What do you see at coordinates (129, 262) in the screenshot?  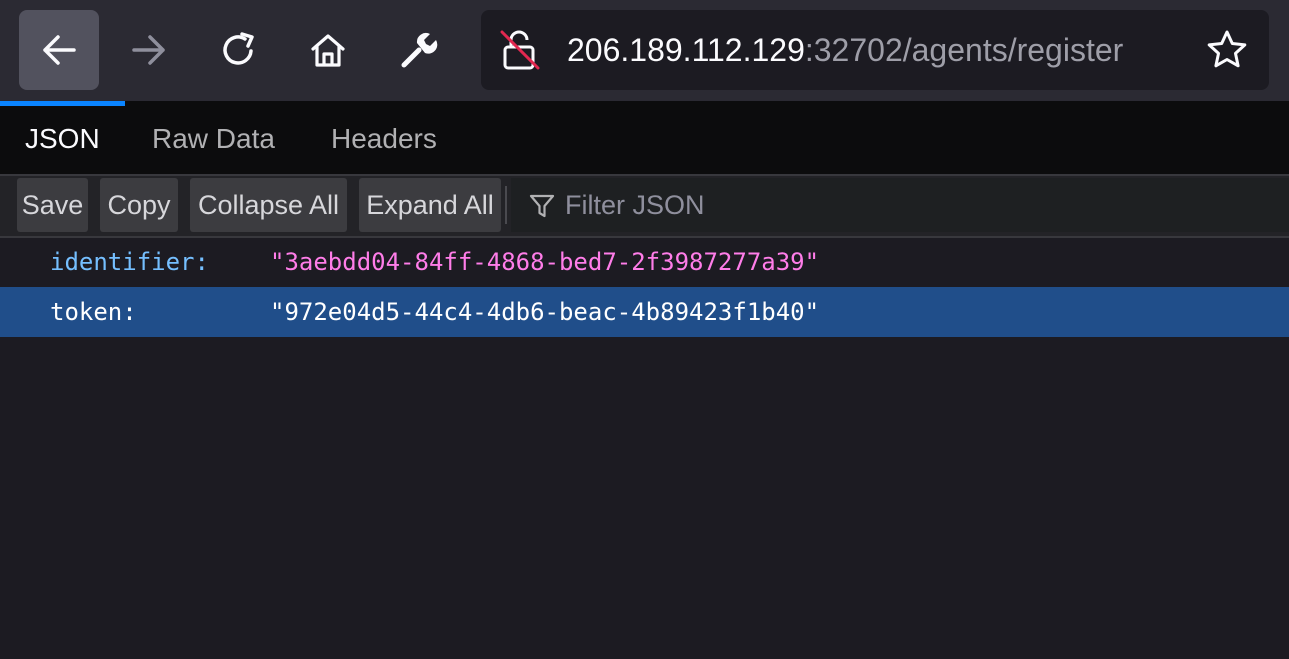 I see `json-key: identifier:` at bounding box center [129, 262].